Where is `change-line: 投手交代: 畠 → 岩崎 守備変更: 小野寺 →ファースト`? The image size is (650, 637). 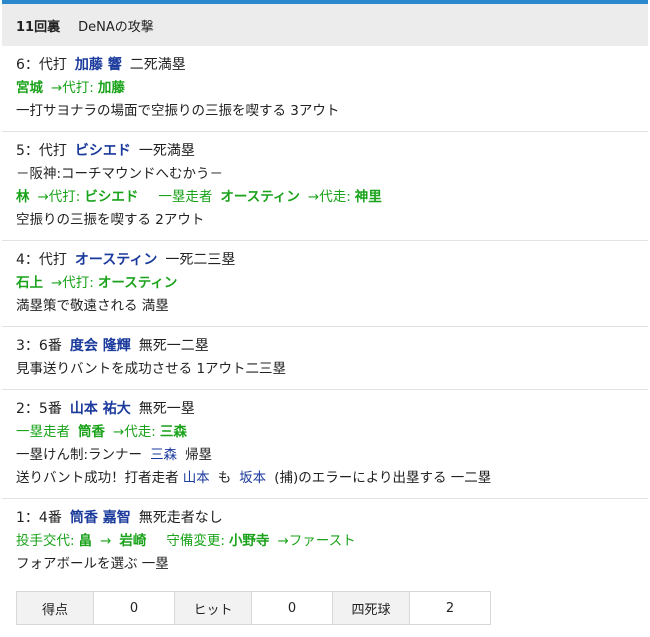 change-line: 投手交代: 畠 → 岩崎 守備変更: 小野寺 →ファースト is located at coordinates (332, 541).